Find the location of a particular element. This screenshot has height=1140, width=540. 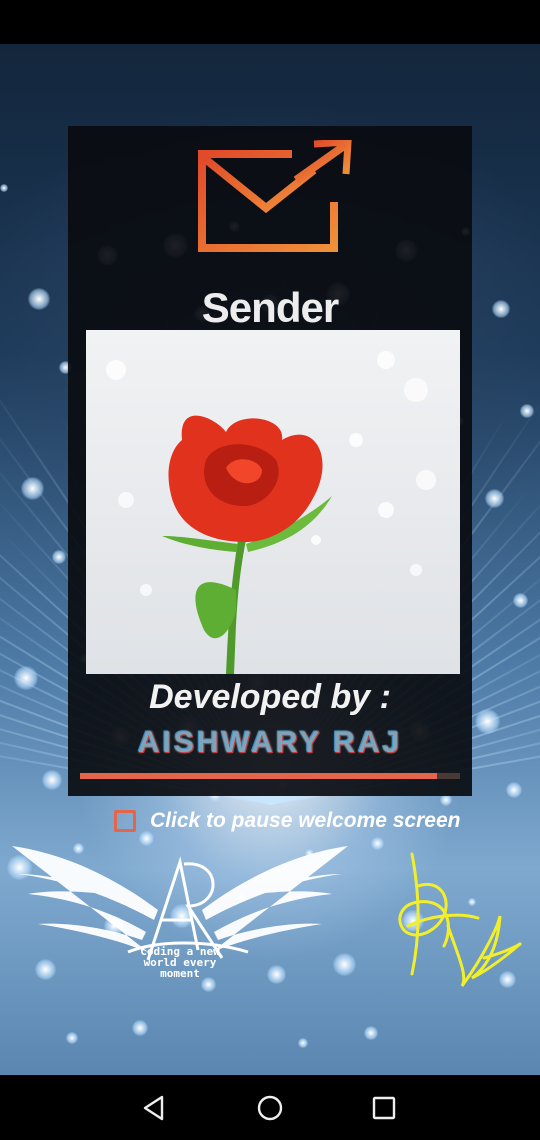

back-triangle-icon is located at coordinates (154, 1108).